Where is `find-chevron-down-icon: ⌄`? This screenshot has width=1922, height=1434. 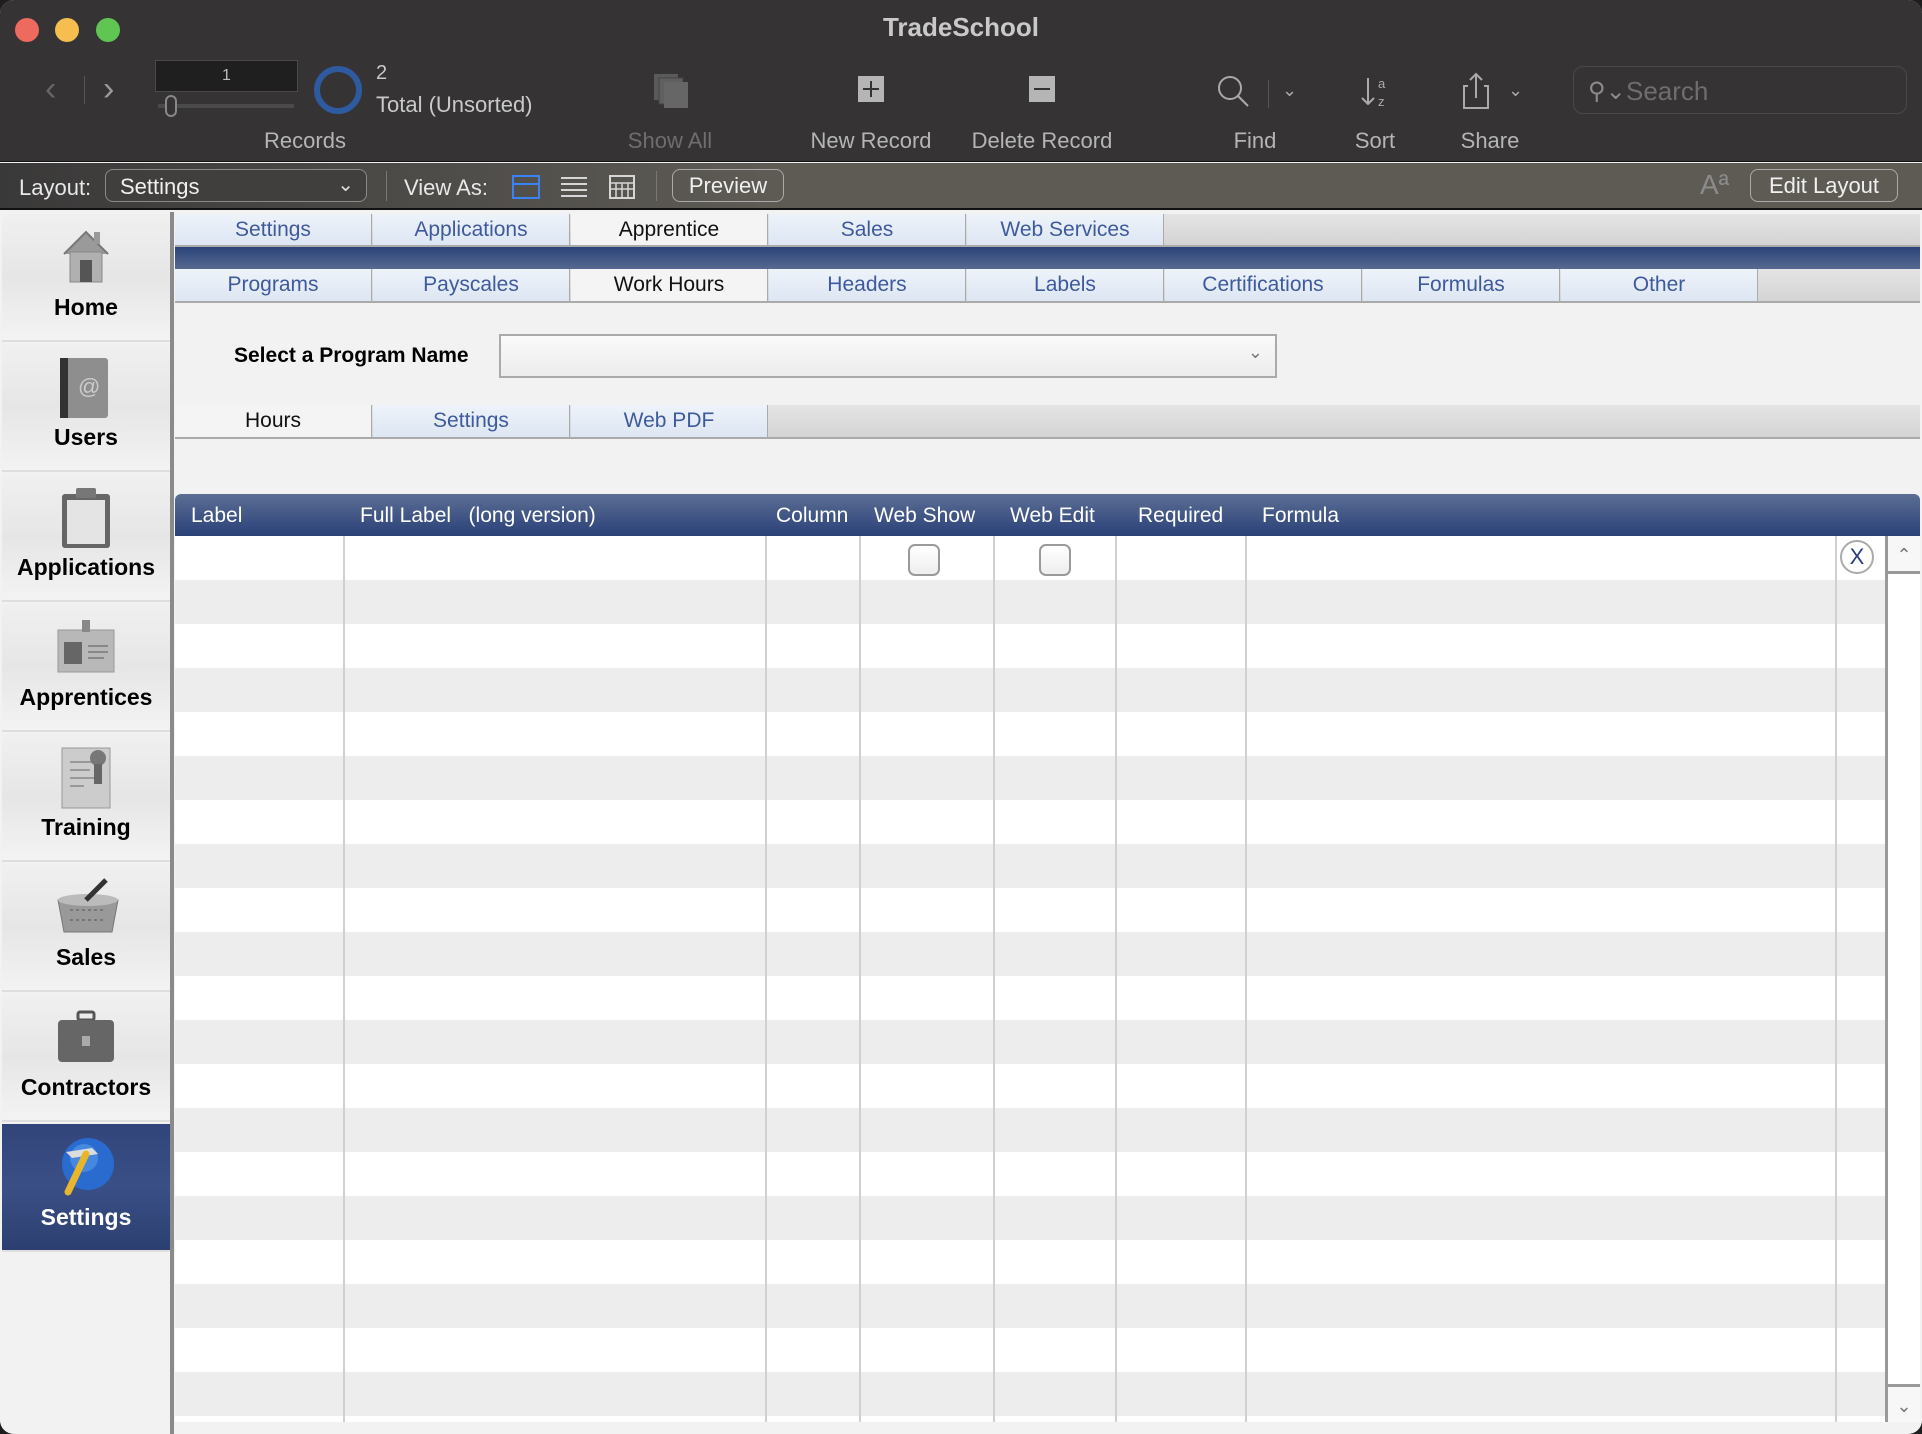
find-chevron-down-icon: ⌄ is located at coordinates (1289, 90).